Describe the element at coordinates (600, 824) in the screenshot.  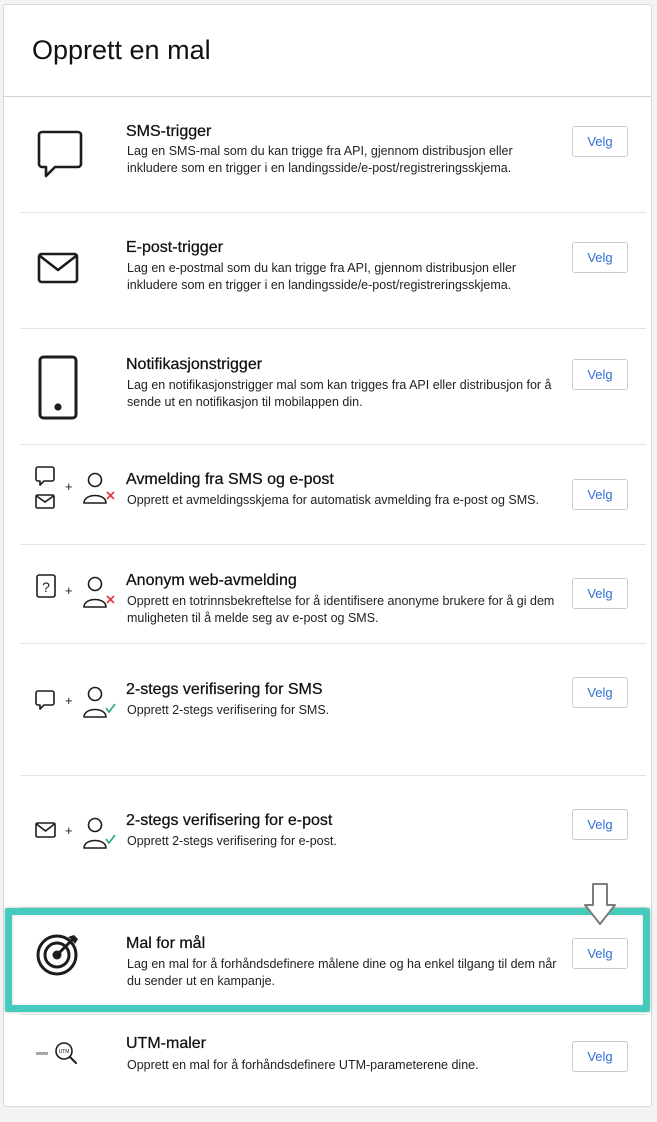
I see `select-email-verification-button: Velg` at that location.